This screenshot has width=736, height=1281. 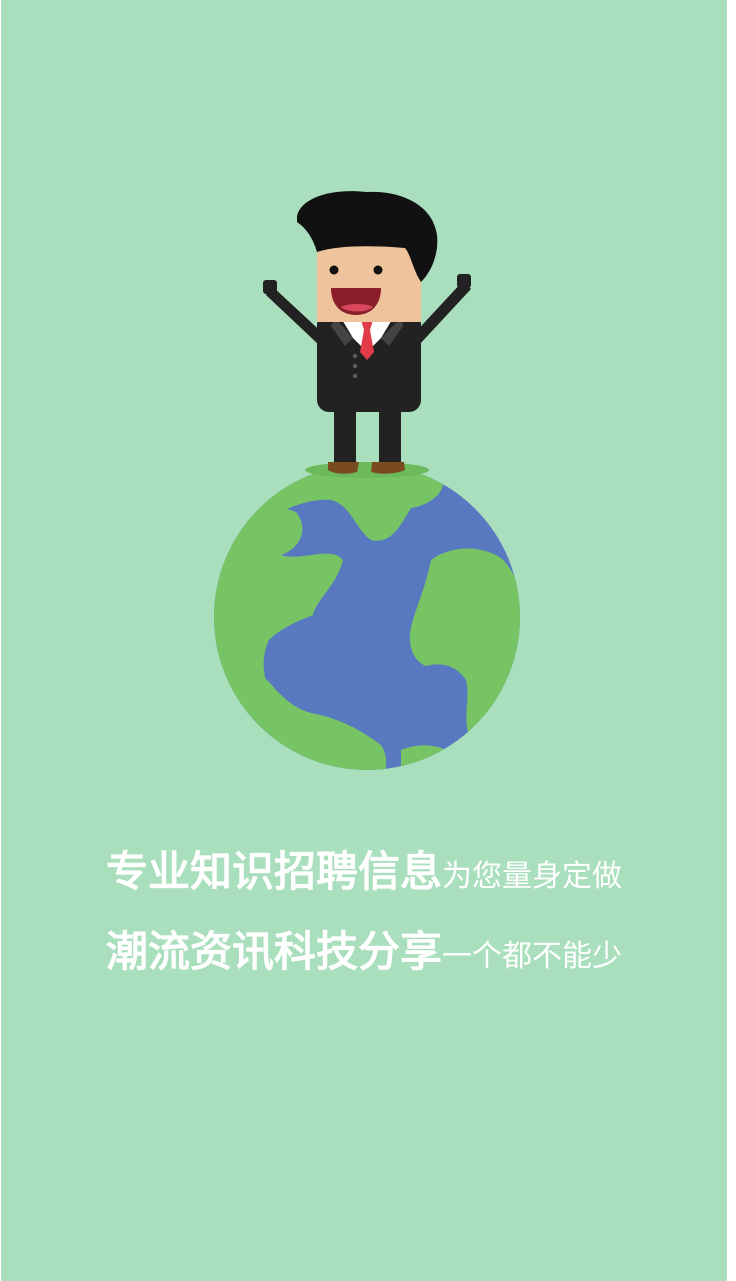 I want to click on tagline-line-1: 专业知识招聘信息为您量身定做, so click(x=364, y=868).